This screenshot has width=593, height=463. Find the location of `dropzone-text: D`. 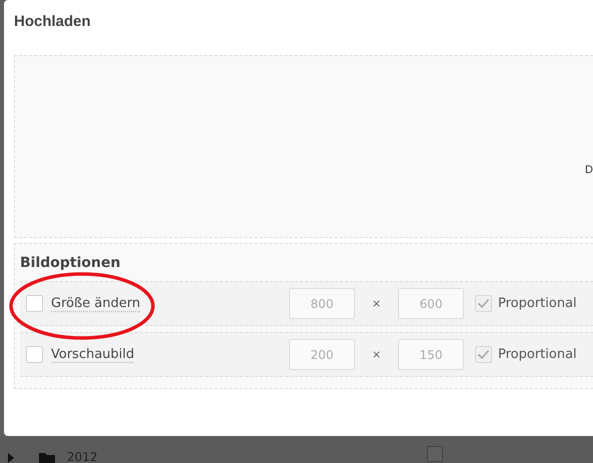

dropzone-text: D is located at coordinates (589, 170).